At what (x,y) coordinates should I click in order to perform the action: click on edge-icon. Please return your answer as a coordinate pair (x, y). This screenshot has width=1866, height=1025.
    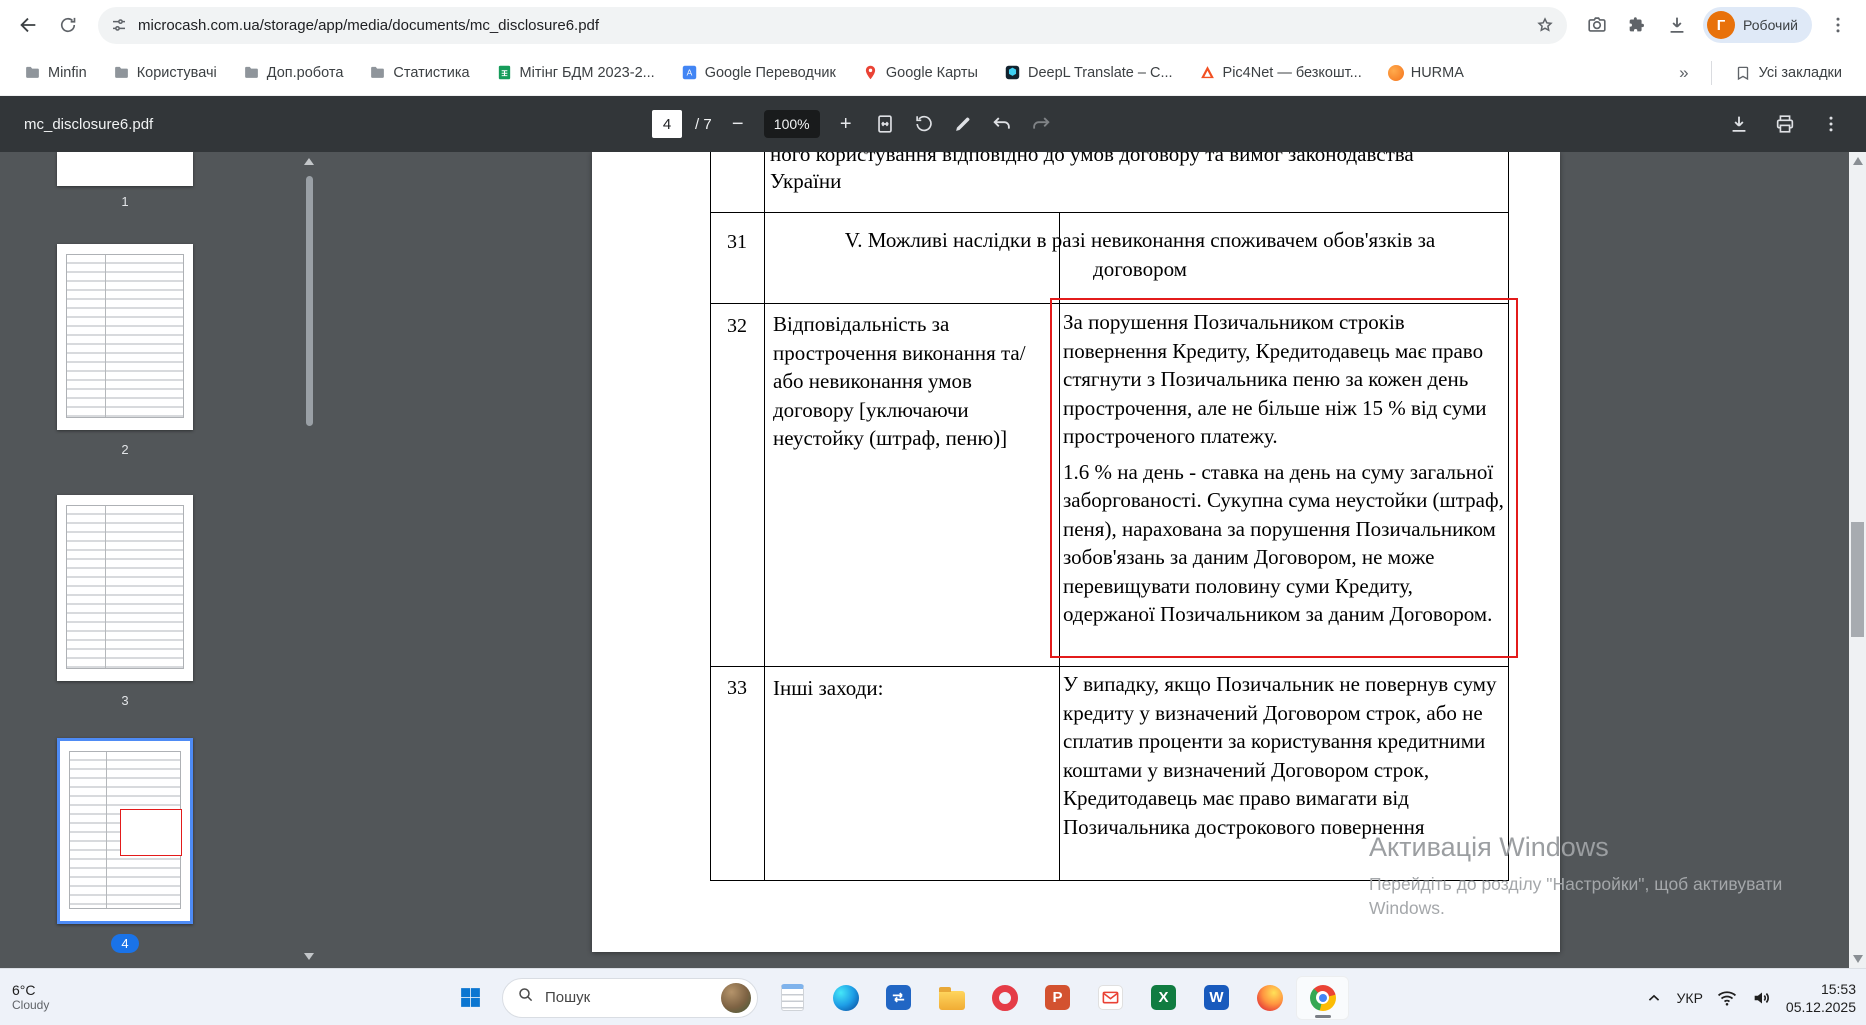
    Looking at the image, I should click on (845, 997).